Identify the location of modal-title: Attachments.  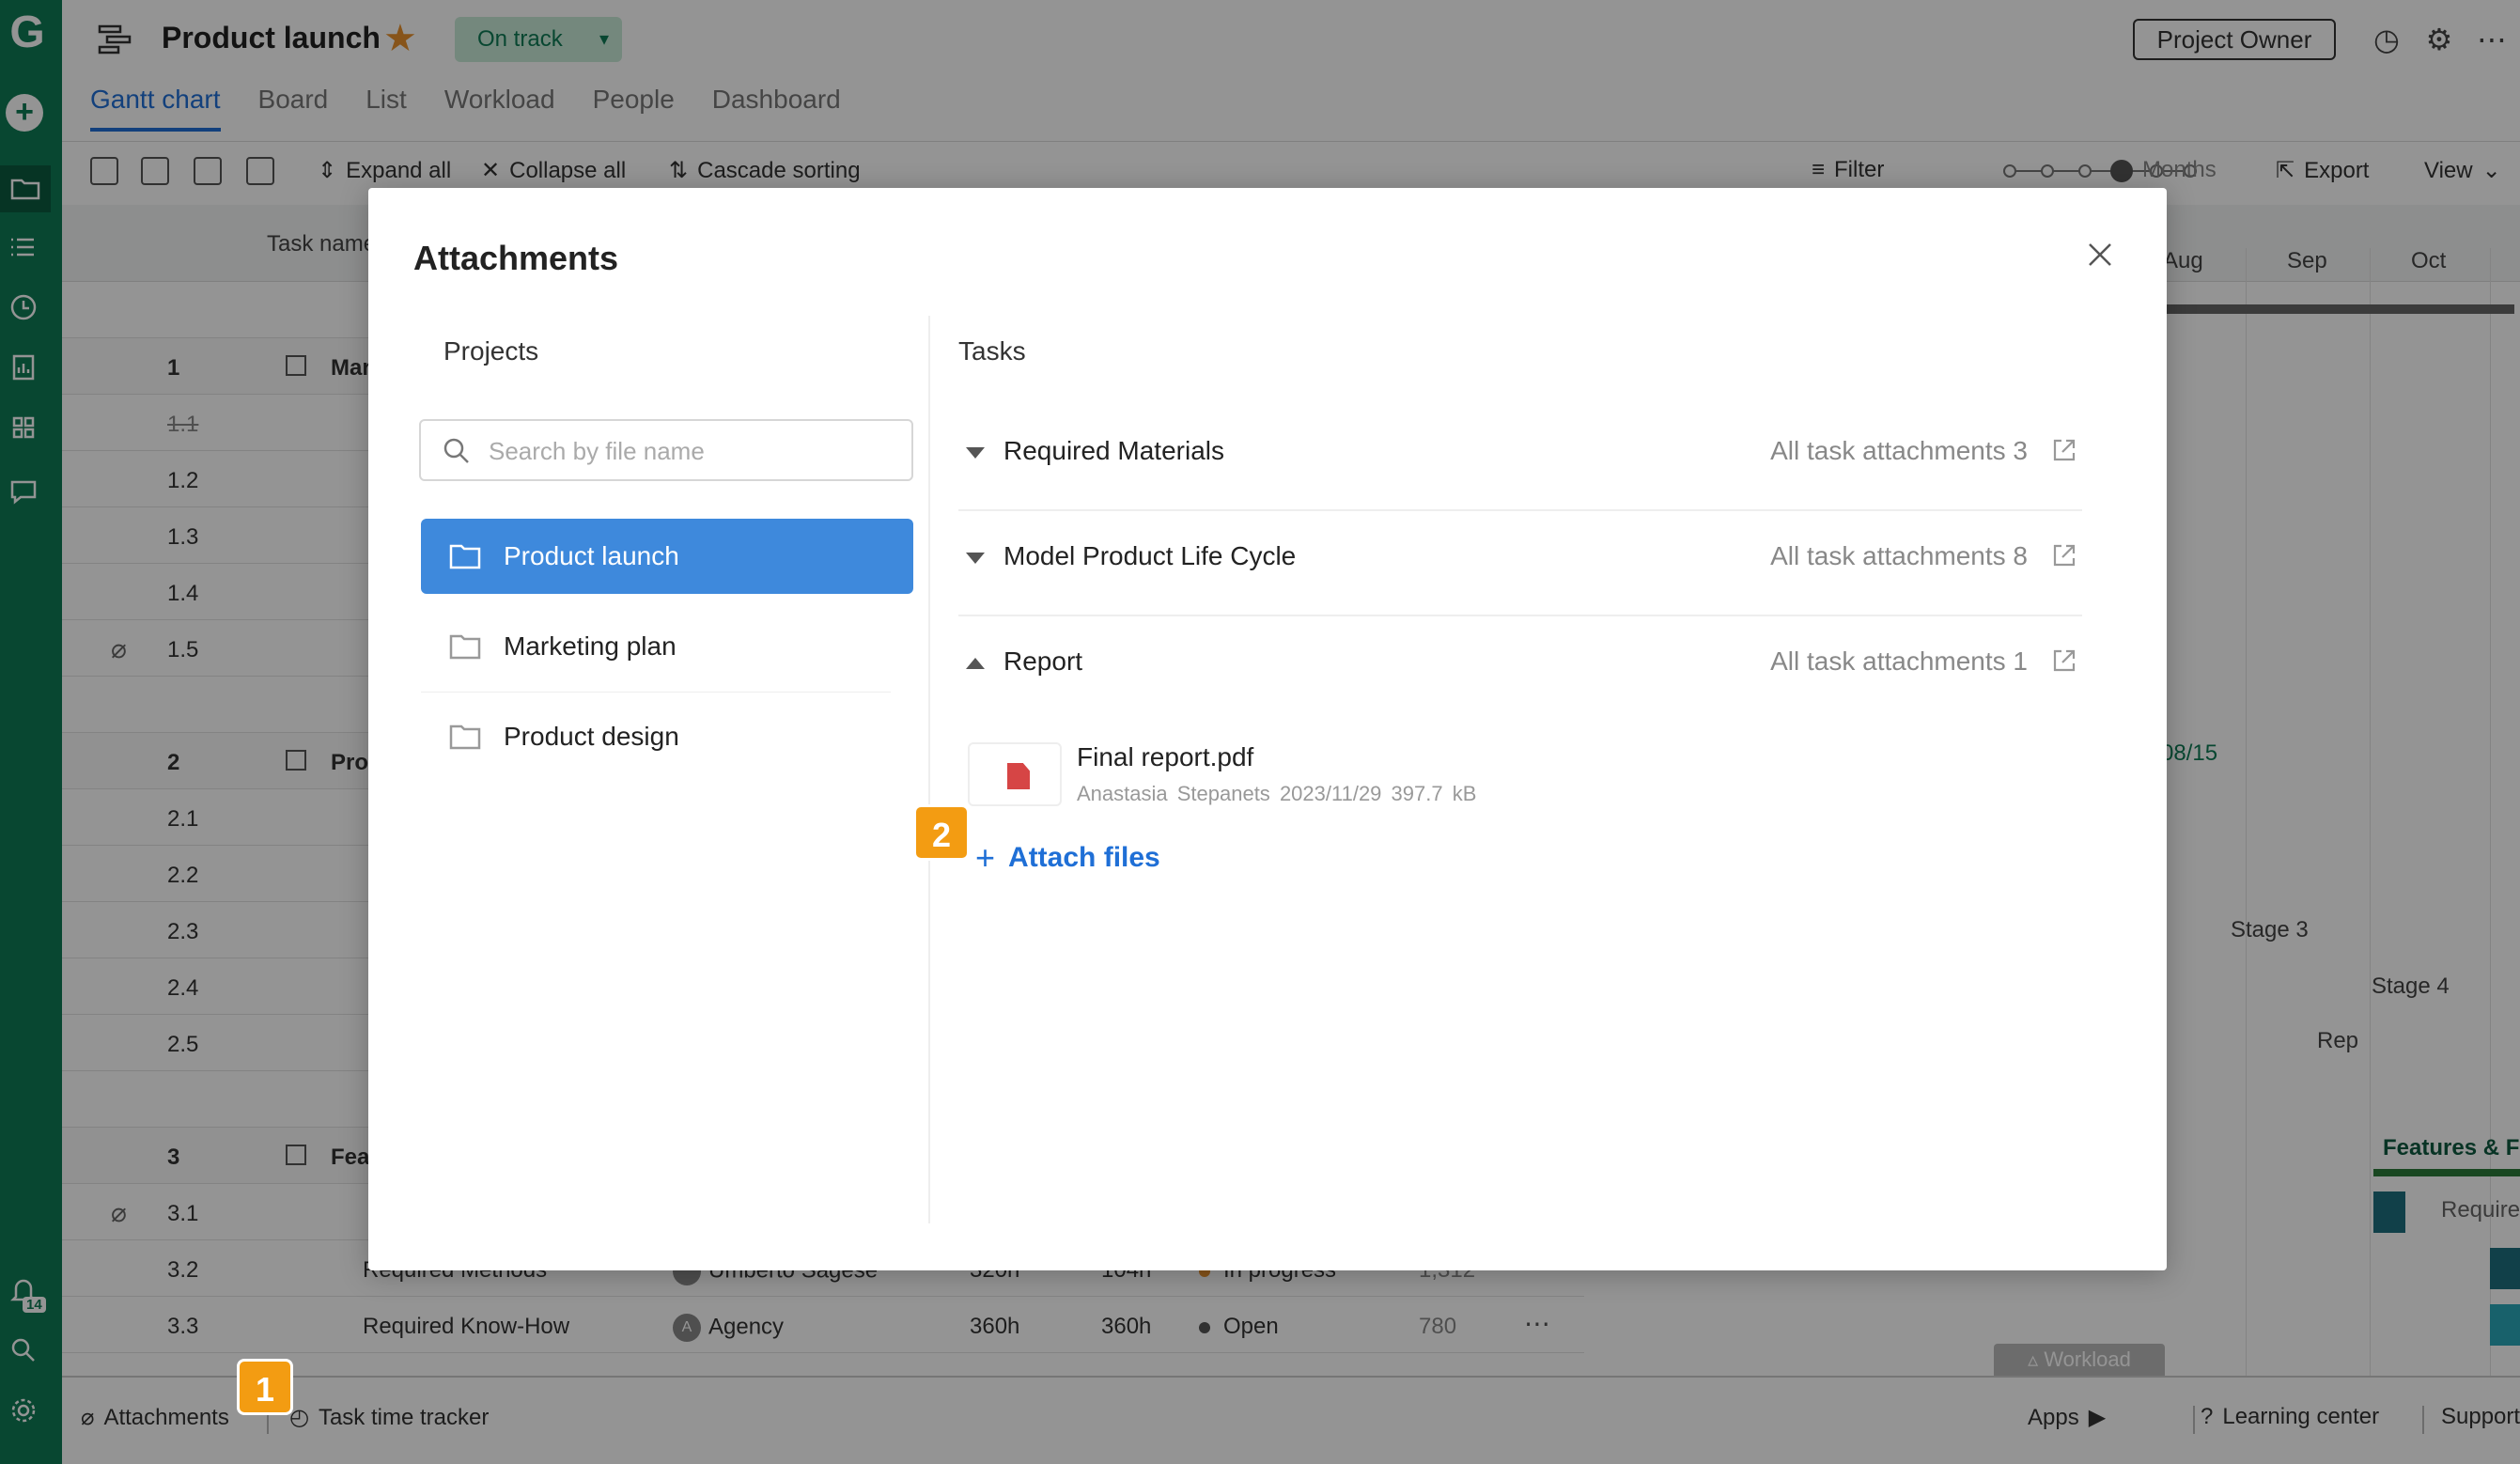
(516, 258).